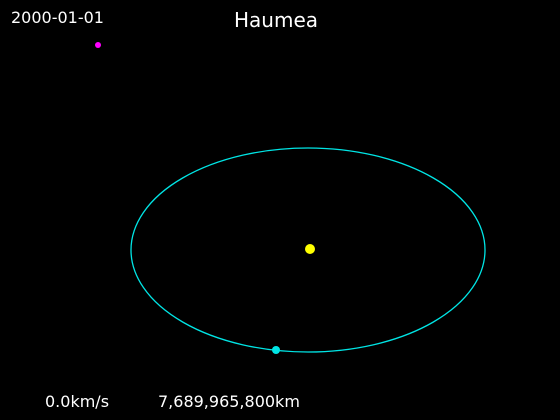  Describe the element at coordinates (229, 401) in the screenshot. I see `distance-readout: 7,689,965,800km` at that location.